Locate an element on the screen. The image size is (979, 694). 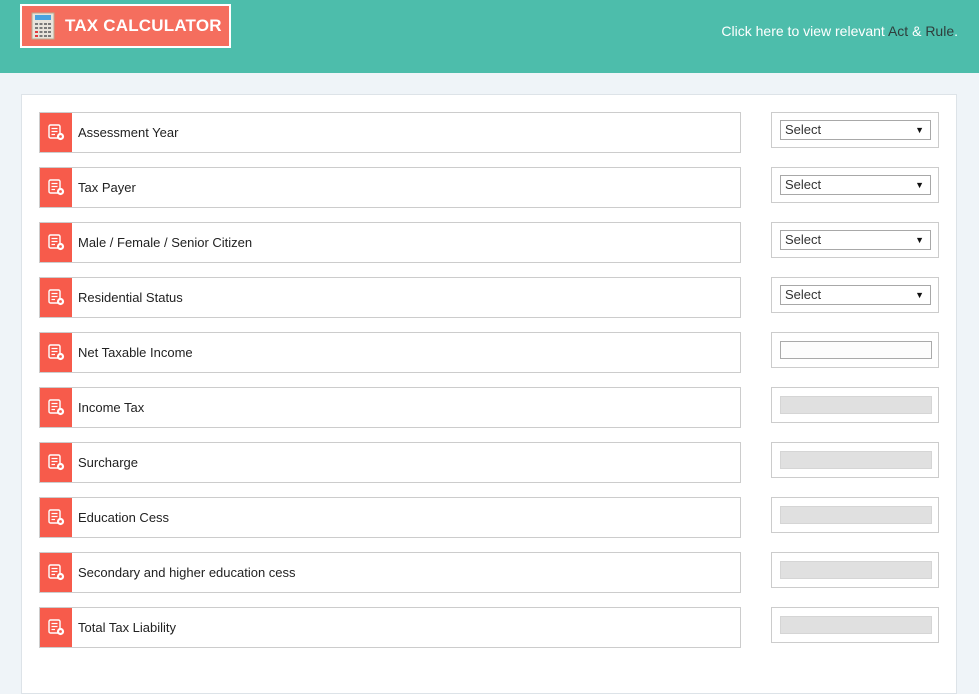
row-text-input is located at coordinates (856, 350).